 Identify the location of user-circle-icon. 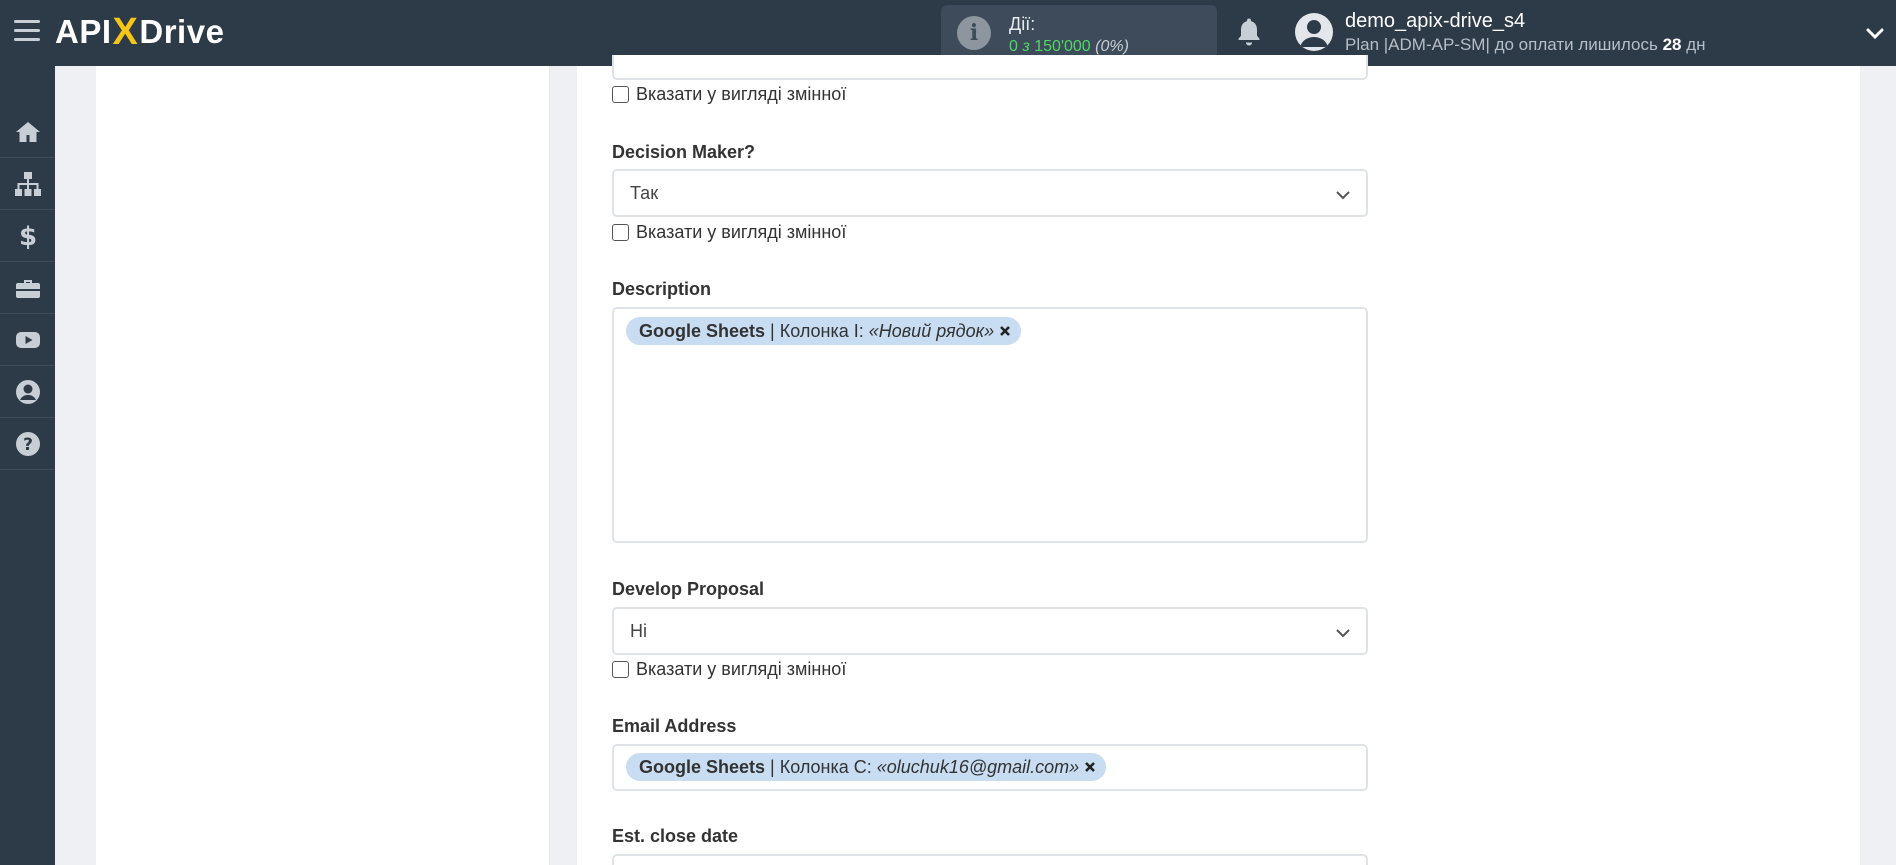
(27, 391).